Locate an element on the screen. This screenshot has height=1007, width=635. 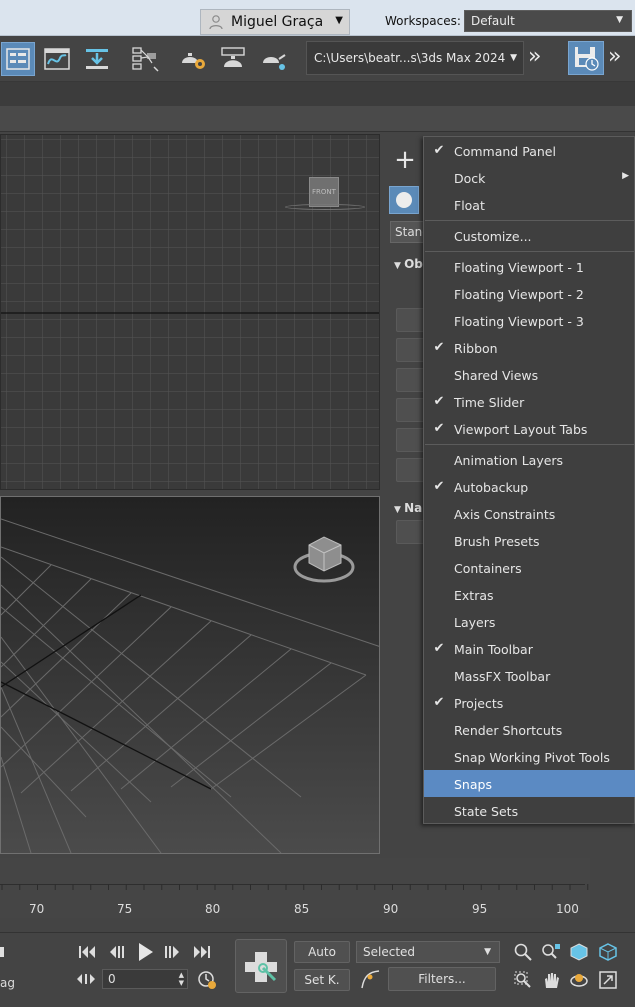
menu-item-layers: Layers is located at coordinates (529, 621).